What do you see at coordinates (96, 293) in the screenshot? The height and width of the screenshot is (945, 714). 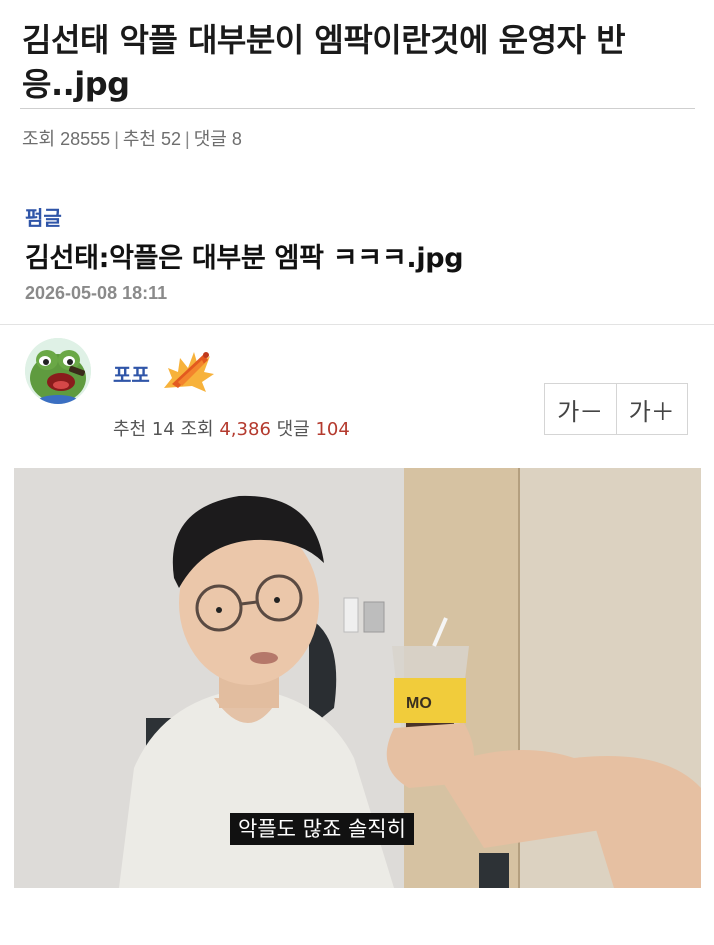 I see `post-date: 2026-05-08 18:11` at bounding box center [96, 293].